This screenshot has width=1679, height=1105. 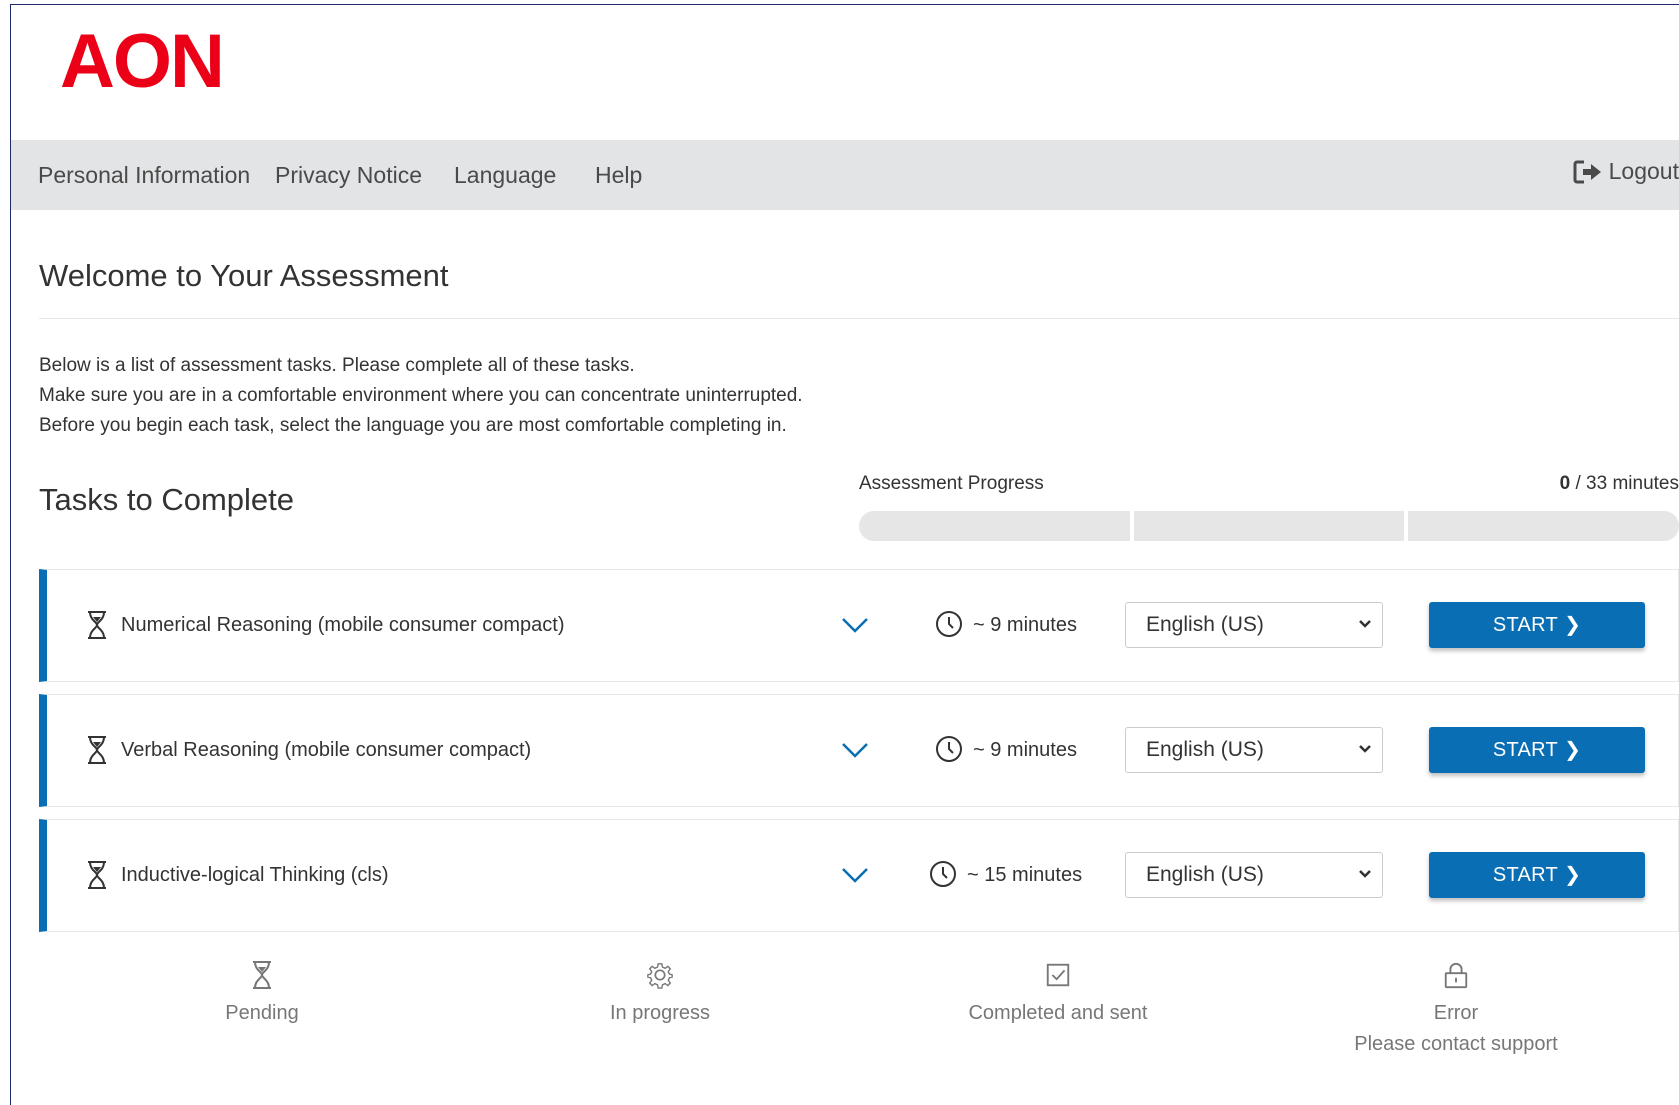 I want to click on nav-language: Language, so click(x=505, y=175).